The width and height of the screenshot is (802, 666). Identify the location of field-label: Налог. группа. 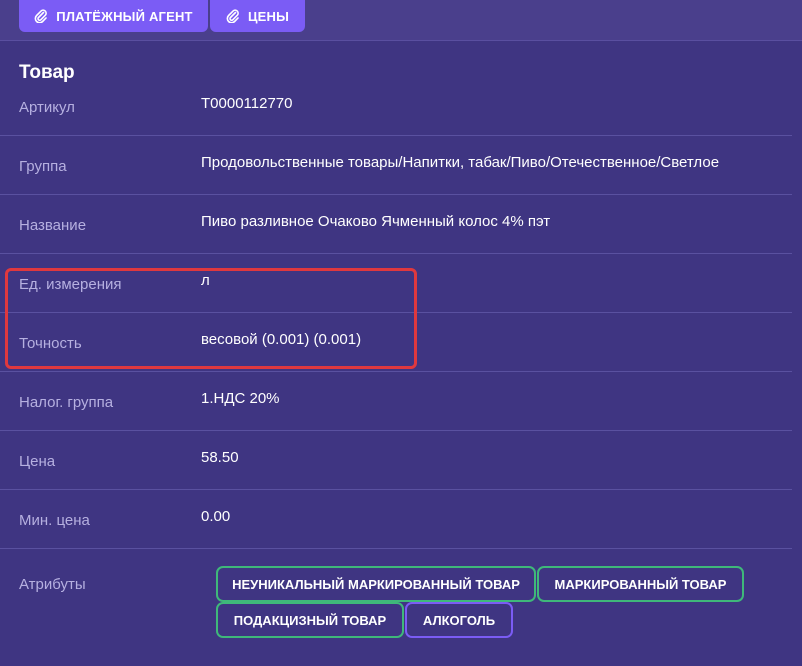
(66, 402).